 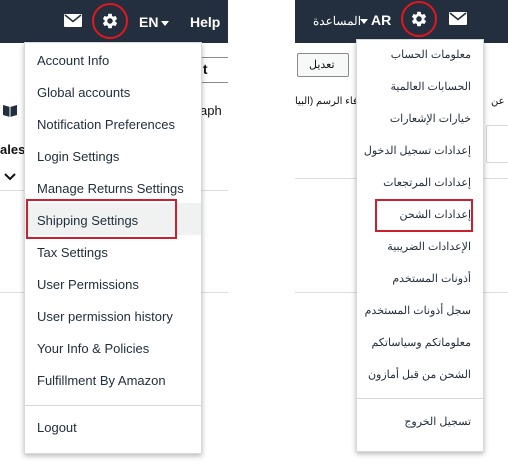 What do you see at coordinates (401, 21) in the screenshot?
I see `top-nav-bar: المساعدة AR` at bounding box center [401, 21].